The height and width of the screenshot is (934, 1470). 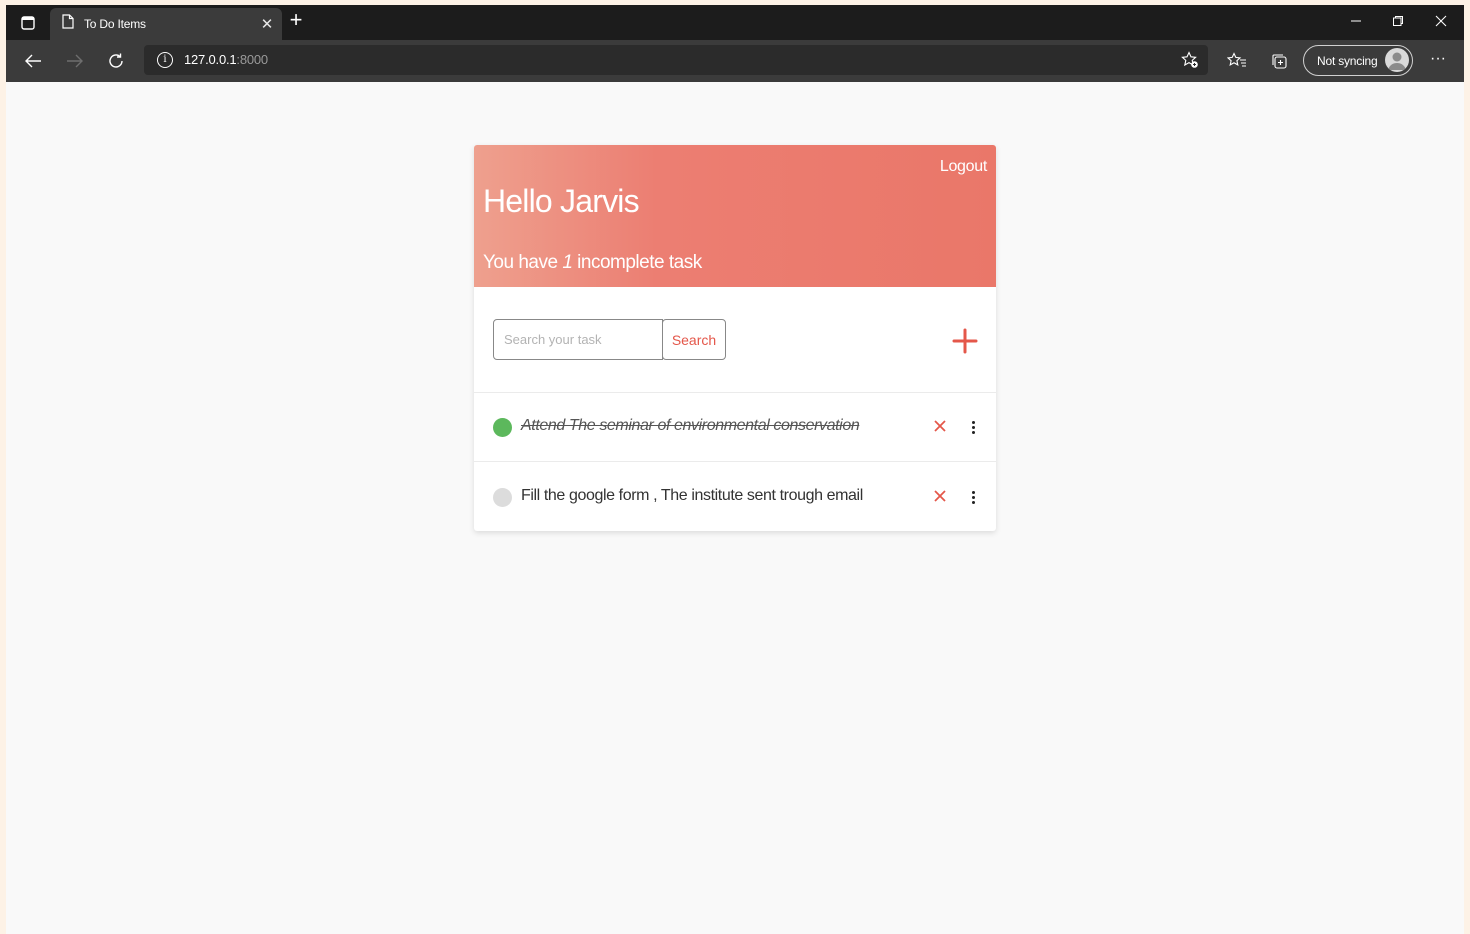 I want to click on incomplete-count: 1, so click(x=567, y=262).